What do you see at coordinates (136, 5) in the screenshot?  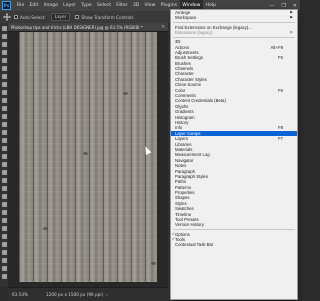 I see `menu-3d: 3D` at bounding box center [136, 5].